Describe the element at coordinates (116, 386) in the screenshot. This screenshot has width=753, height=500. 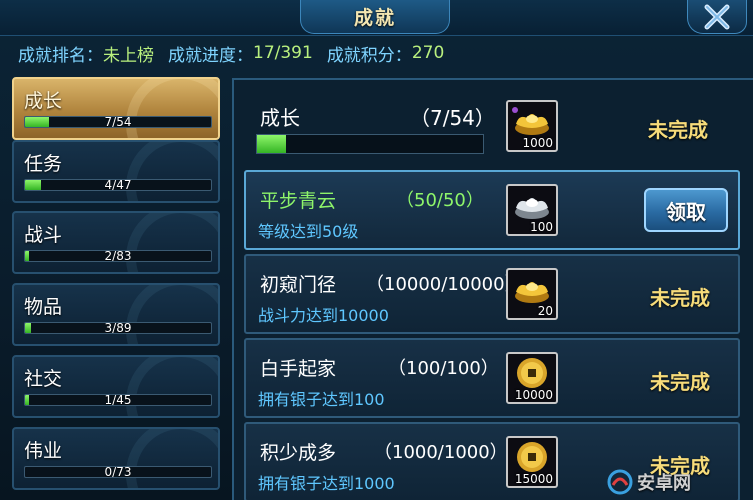
I see `category-tab-social: 社交 1/45` at that location.